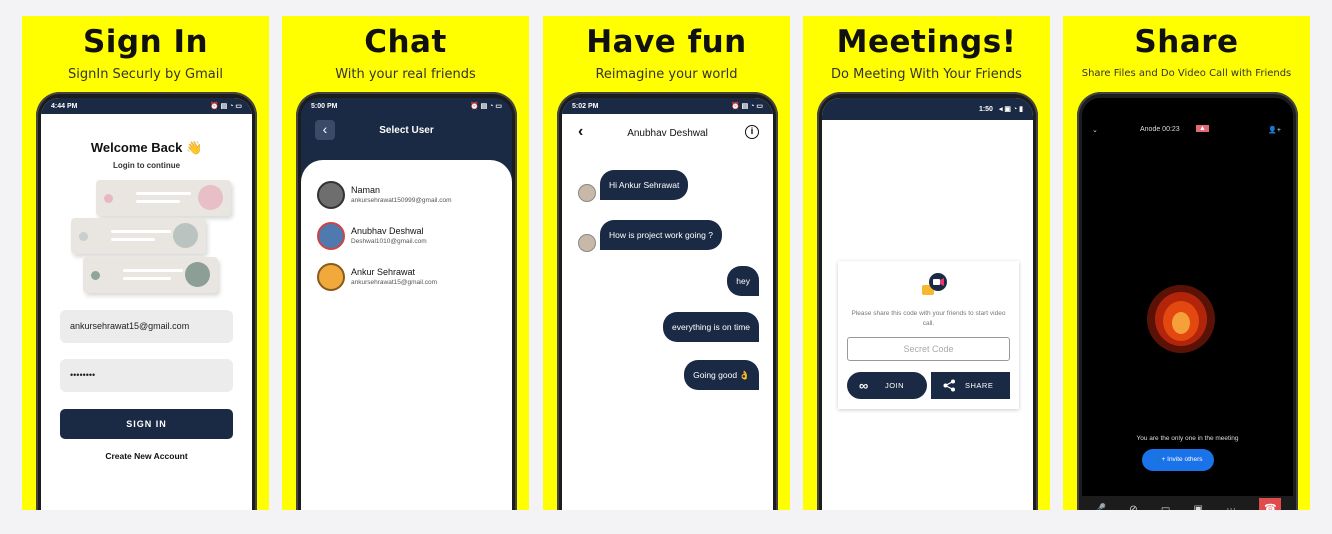  Describe the element at coordinates (864, 385) in the screenshot. I see `infinity-icon: ∞` at that location.